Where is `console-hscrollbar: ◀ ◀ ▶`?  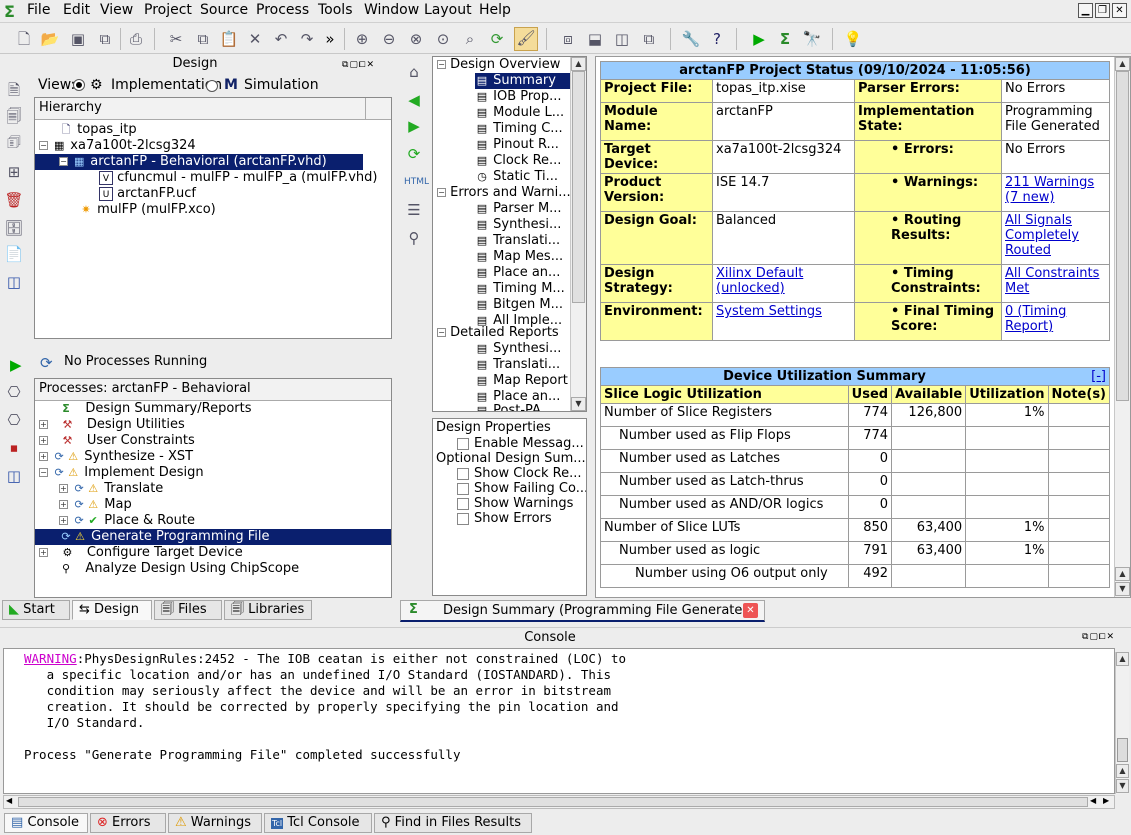
console-hscrollbar: ◀ ◀ ▶ is located at coordinates (559, 802).